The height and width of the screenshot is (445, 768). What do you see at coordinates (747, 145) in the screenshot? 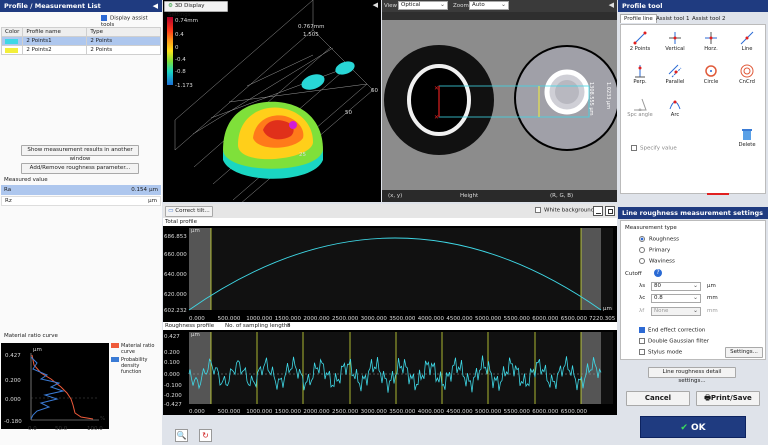
I see `tool-label: Delete` at bounding box center [747, 145].